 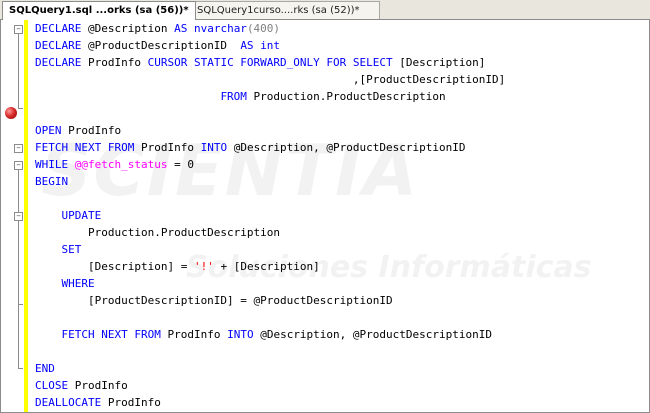 What do you see at coordinates (233, 96) in the screenshot?
I see `sql-keyword: FROM` at bounding box center [233, 96].